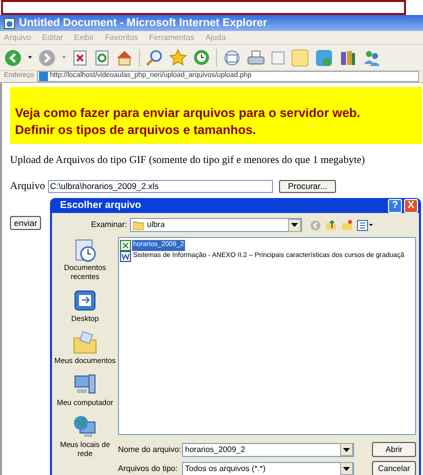  What do you see at coordinates (372, 57) in the screenshot?
I see `people-icon` at bounding box center [372, 57].